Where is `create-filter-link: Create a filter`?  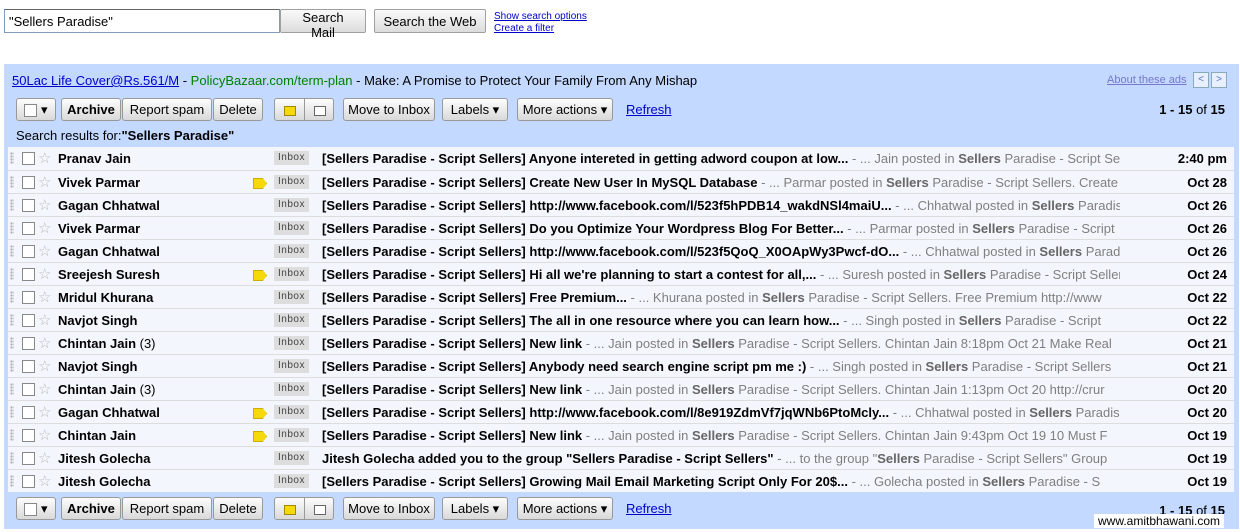 create-filter-link: Create a filter is located at coordinates (540, 29).